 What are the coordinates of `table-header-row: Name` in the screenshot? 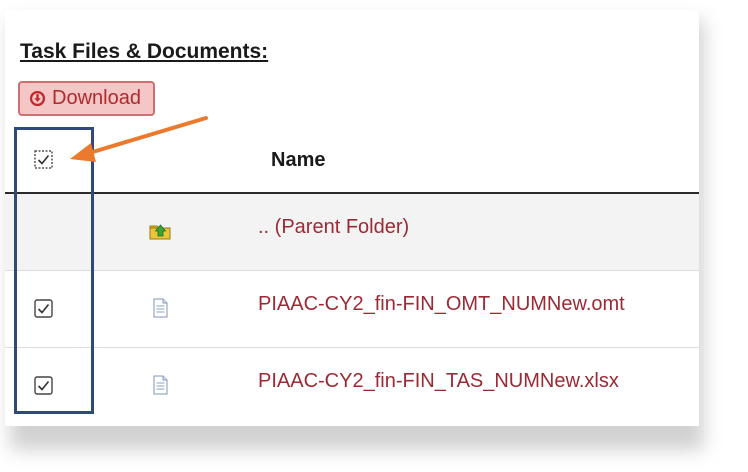 It's located at (352, 158).